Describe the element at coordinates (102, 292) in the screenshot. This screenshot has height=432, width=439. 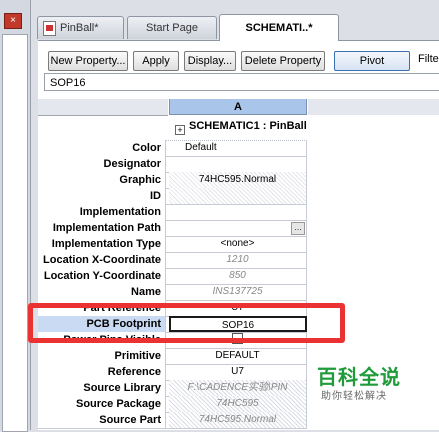
I see `property-label: Name` at that location.